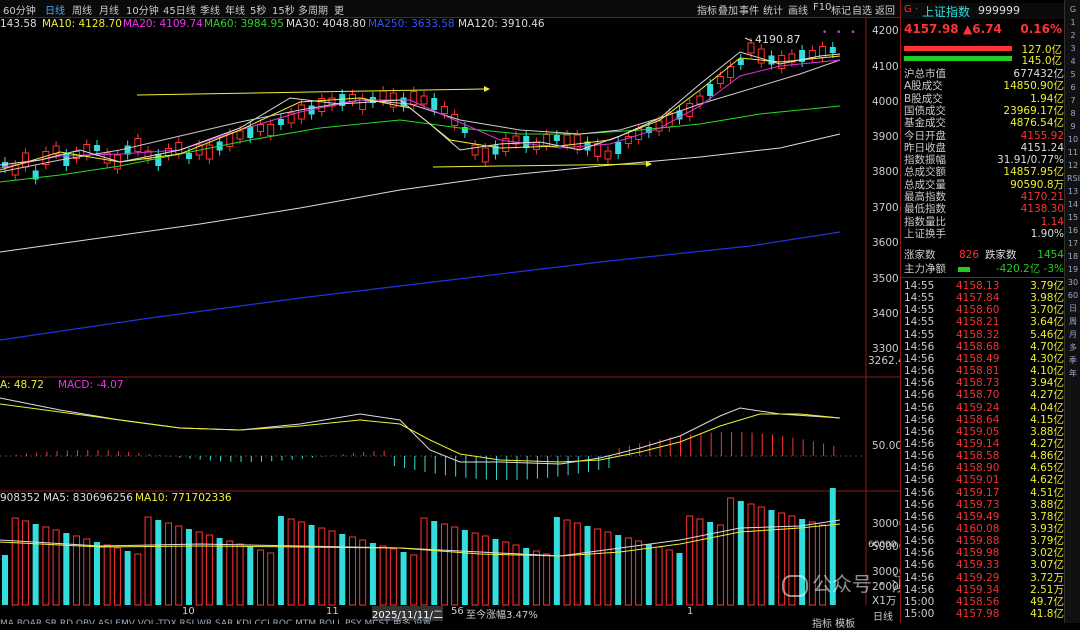 This screenshot has width=1080, height=630. What do you see at coordinates (919, 601) in the screenshot?
I see `tick-time: 15:00` at bounding box center [919, 601].